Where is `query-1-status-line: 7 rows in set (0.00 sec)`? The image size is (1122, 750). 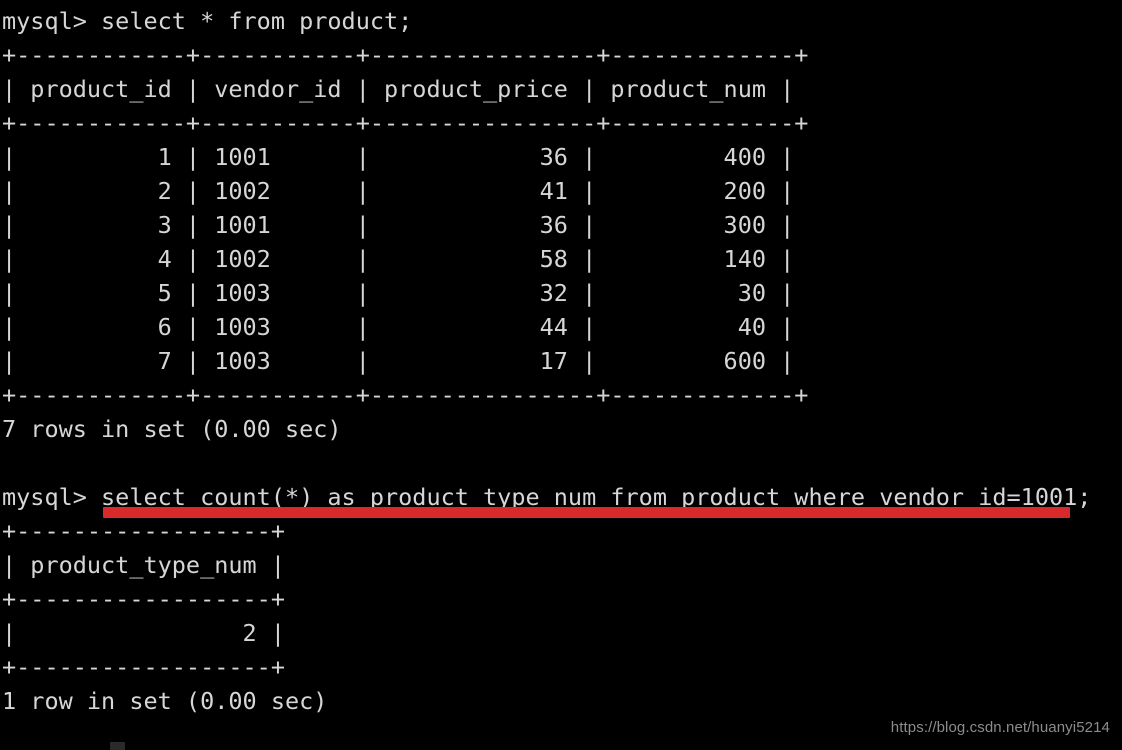 query-1-status-line: 7 rows in set (0.00 sec) is located at coordinates (172, 429).